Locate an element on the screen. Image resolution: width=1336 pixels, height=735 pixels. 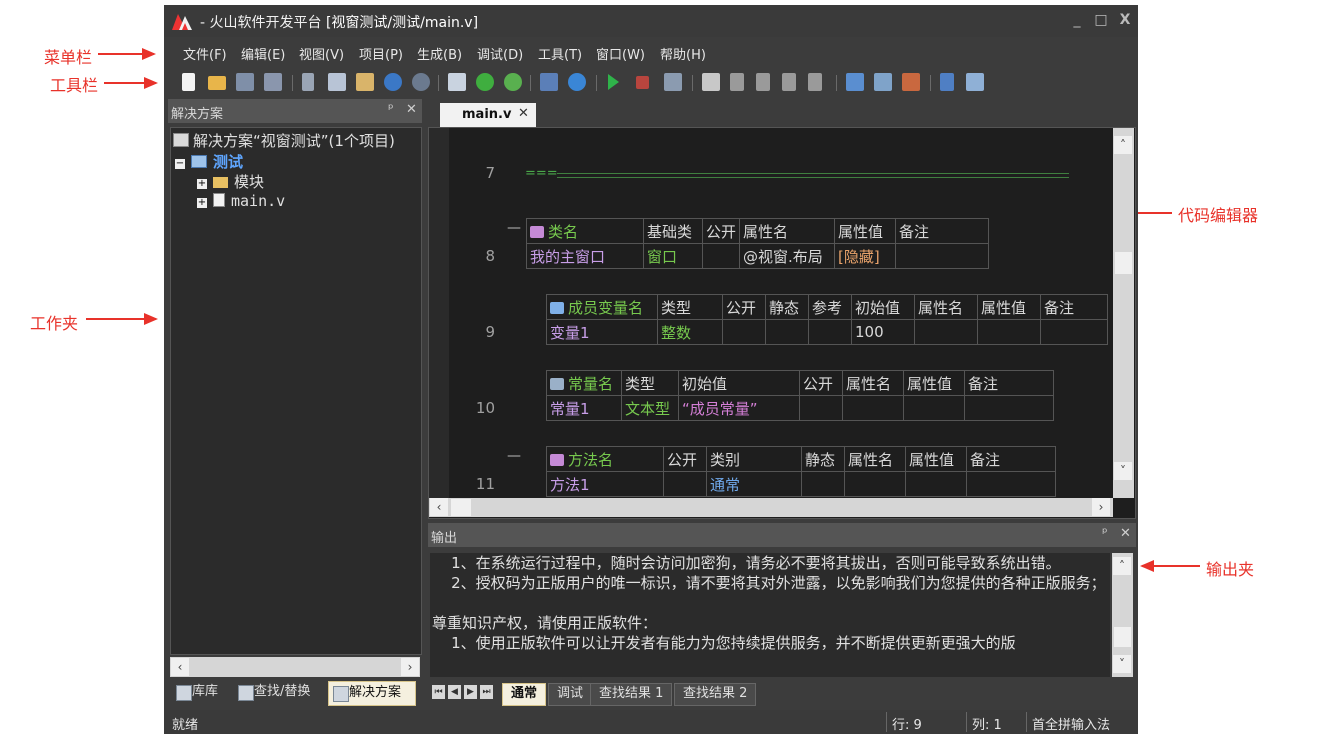
editor-hscroll-thumb is located at coordinates (461, 507).